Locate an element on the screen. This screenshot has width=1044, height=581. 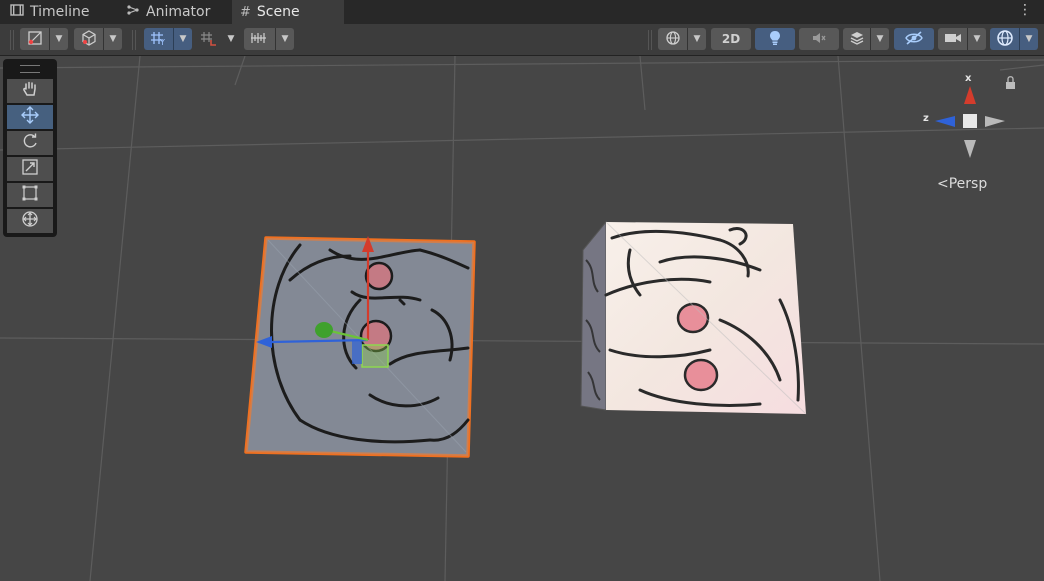
eye-slash-icon is located at coordinates (914, 39).